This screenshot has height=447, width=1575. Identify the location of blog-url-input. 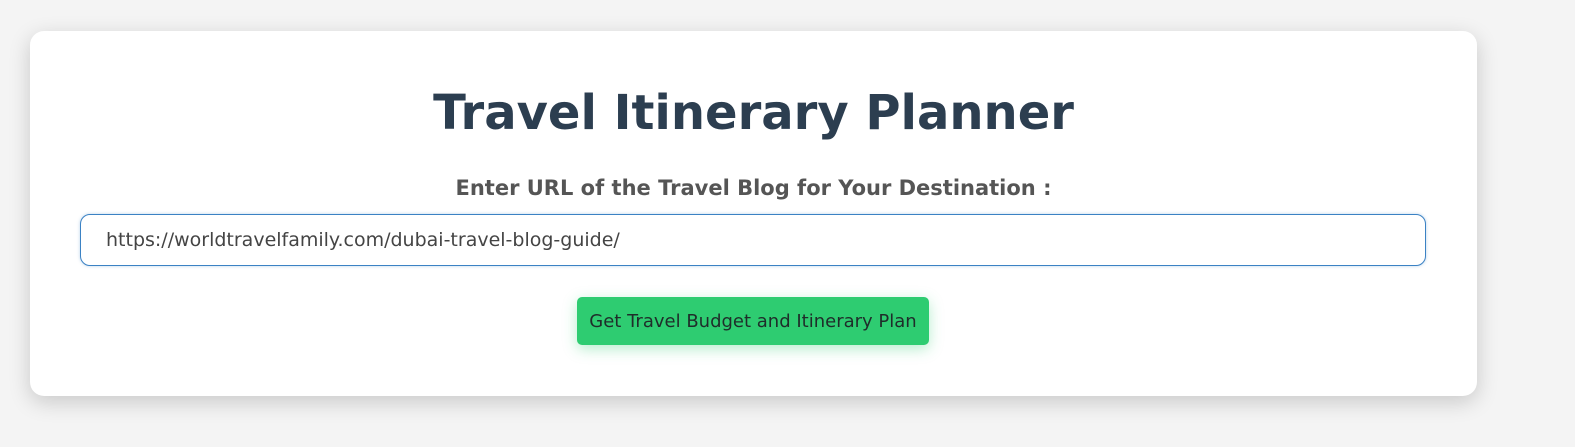
(753, 240).